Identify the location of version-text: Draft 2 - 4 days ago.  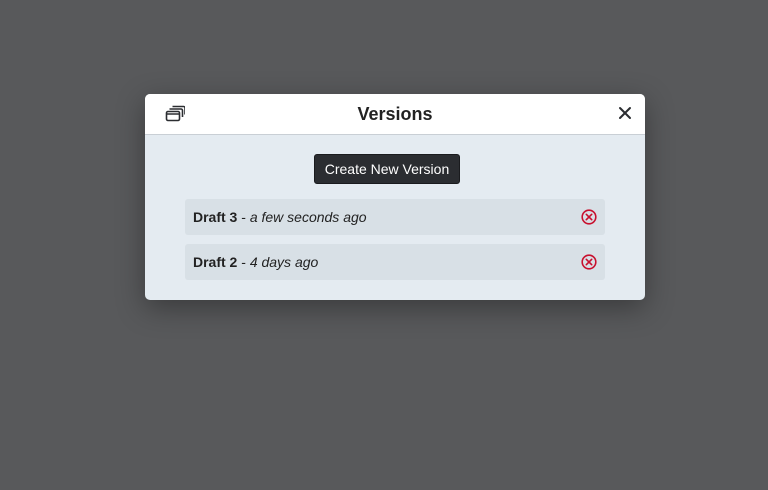
(255, 262).